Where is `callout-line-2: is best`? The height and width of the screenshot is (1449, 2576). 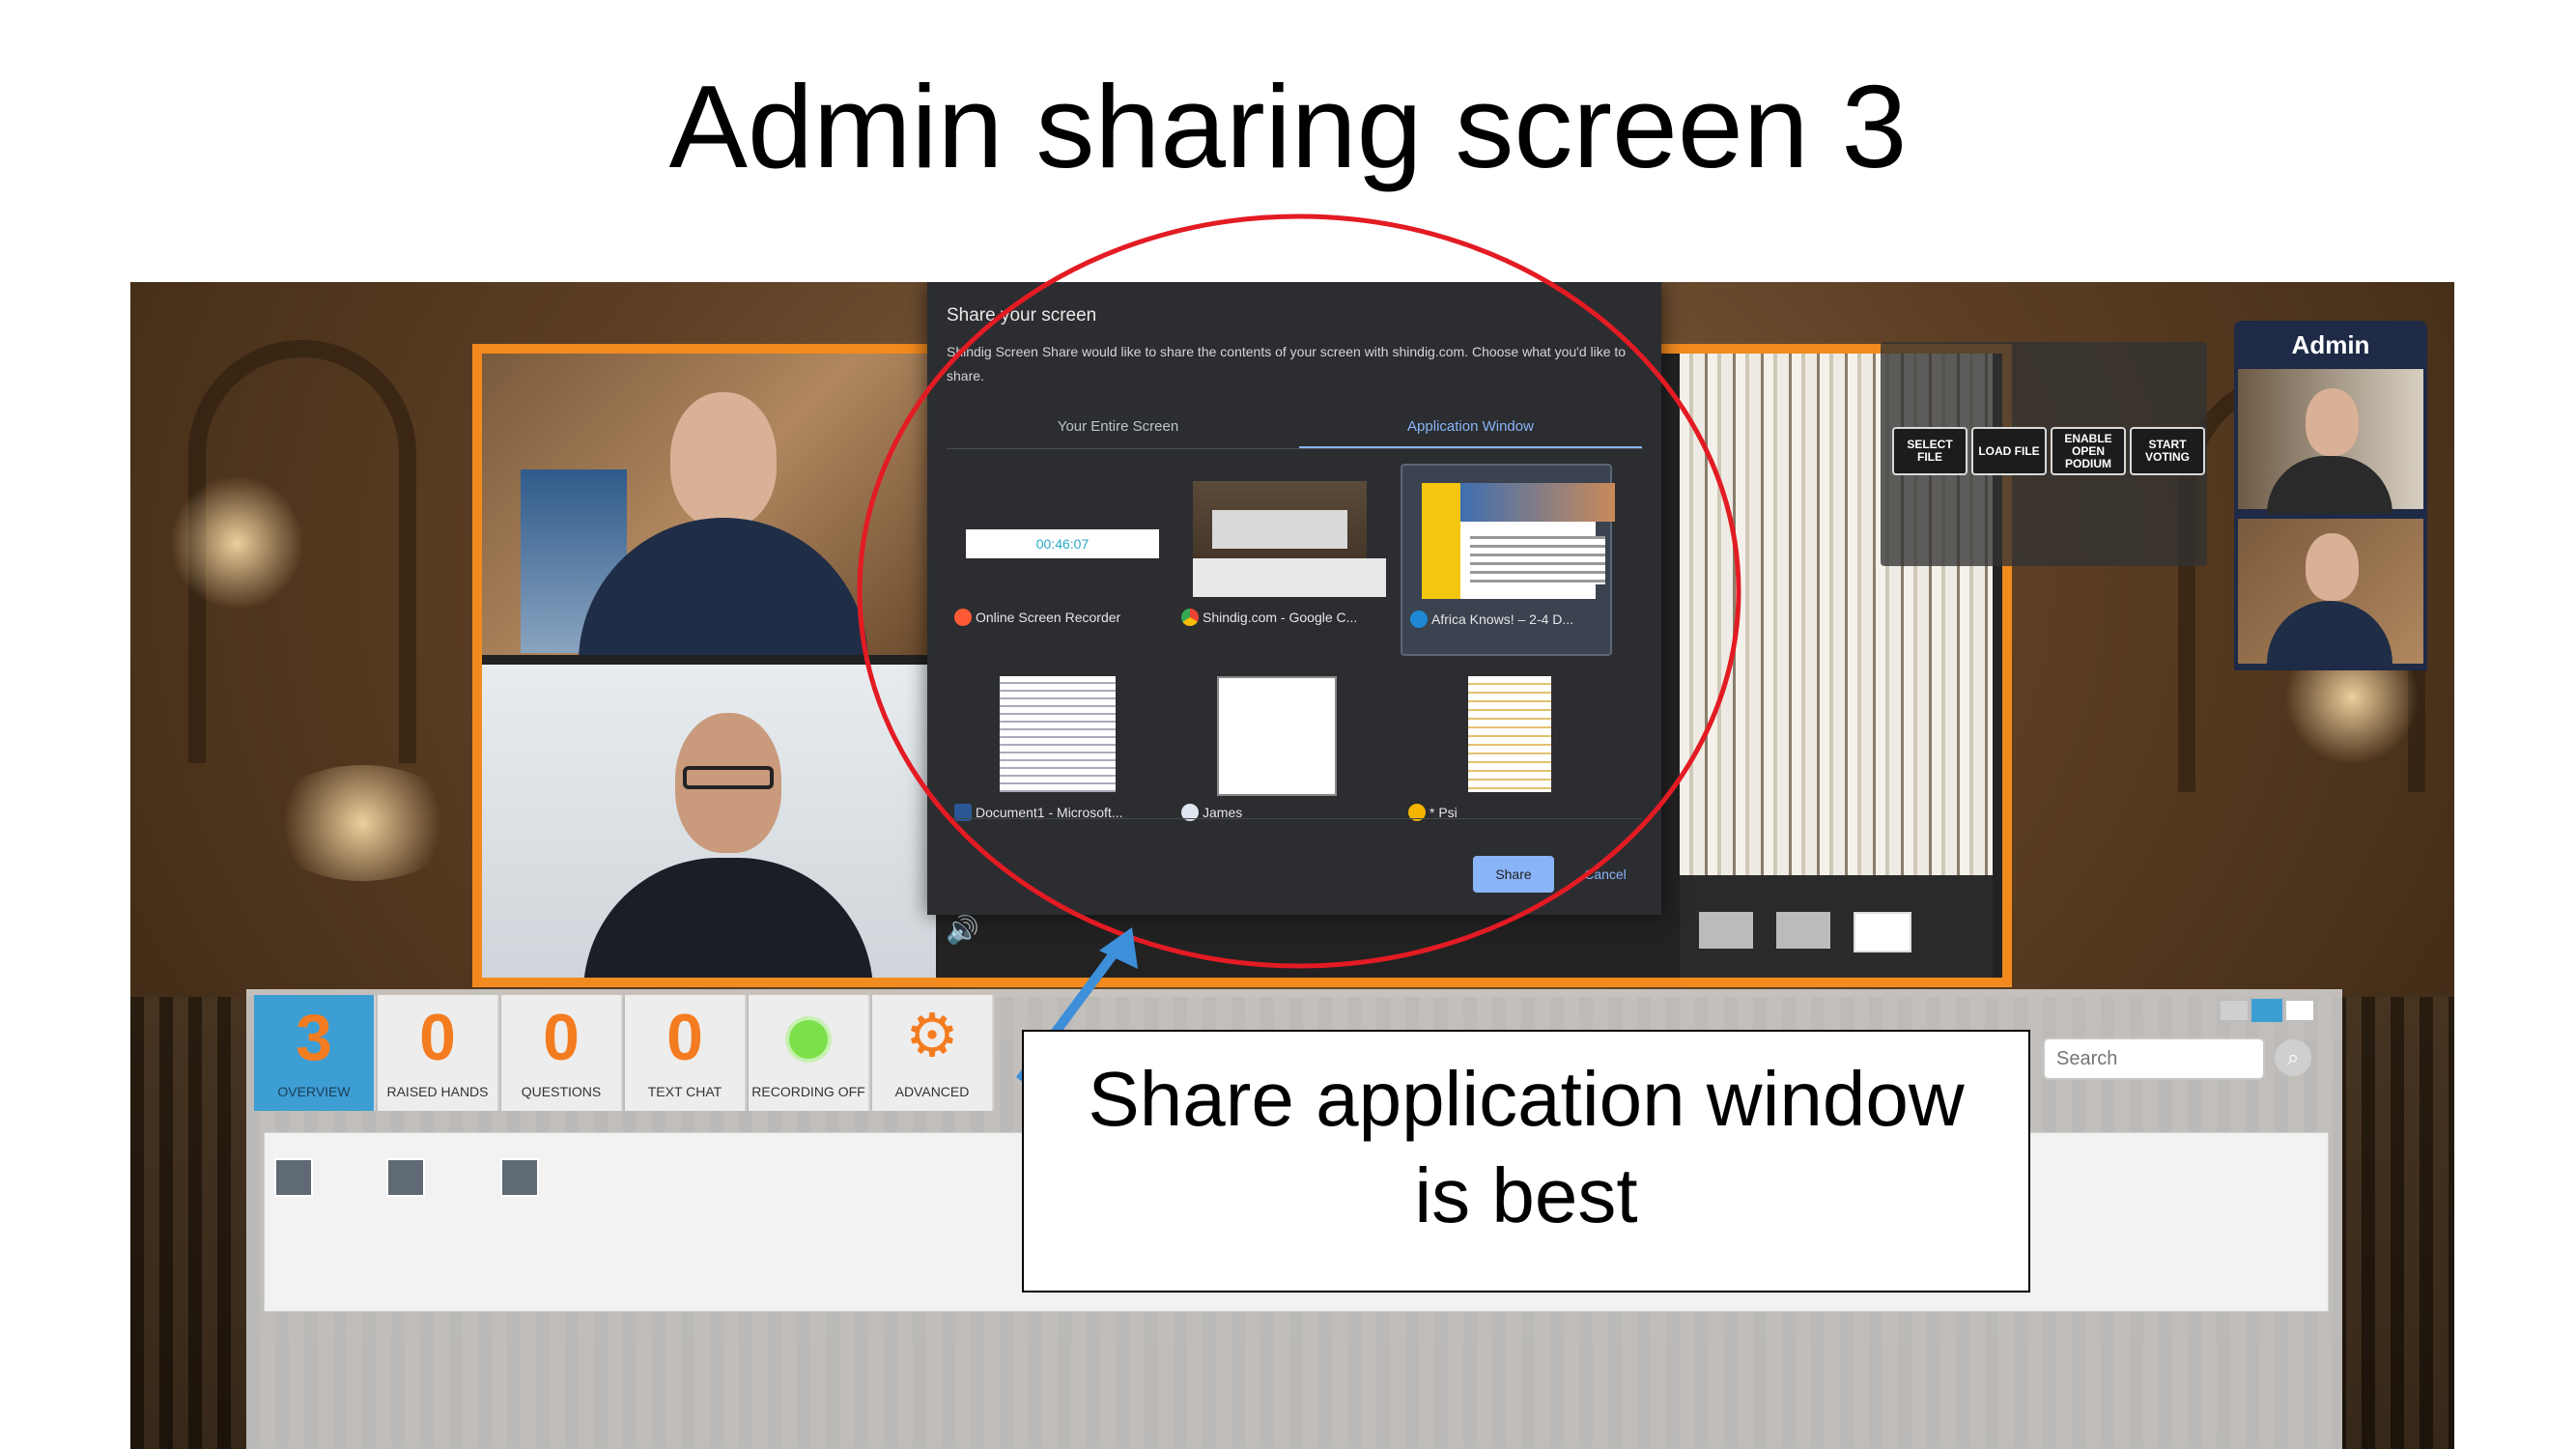
callout-line-2: is best is located at coordinates (1526, 1195).